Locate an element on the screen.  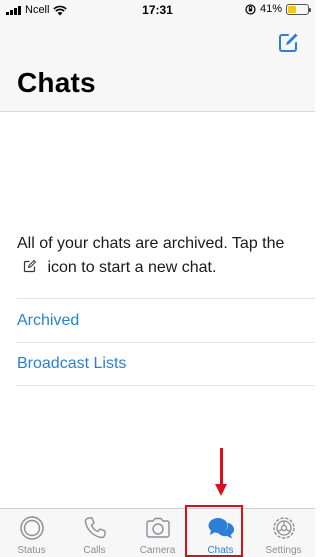
tab-chats: Chats is located at coordinates (220, 533).